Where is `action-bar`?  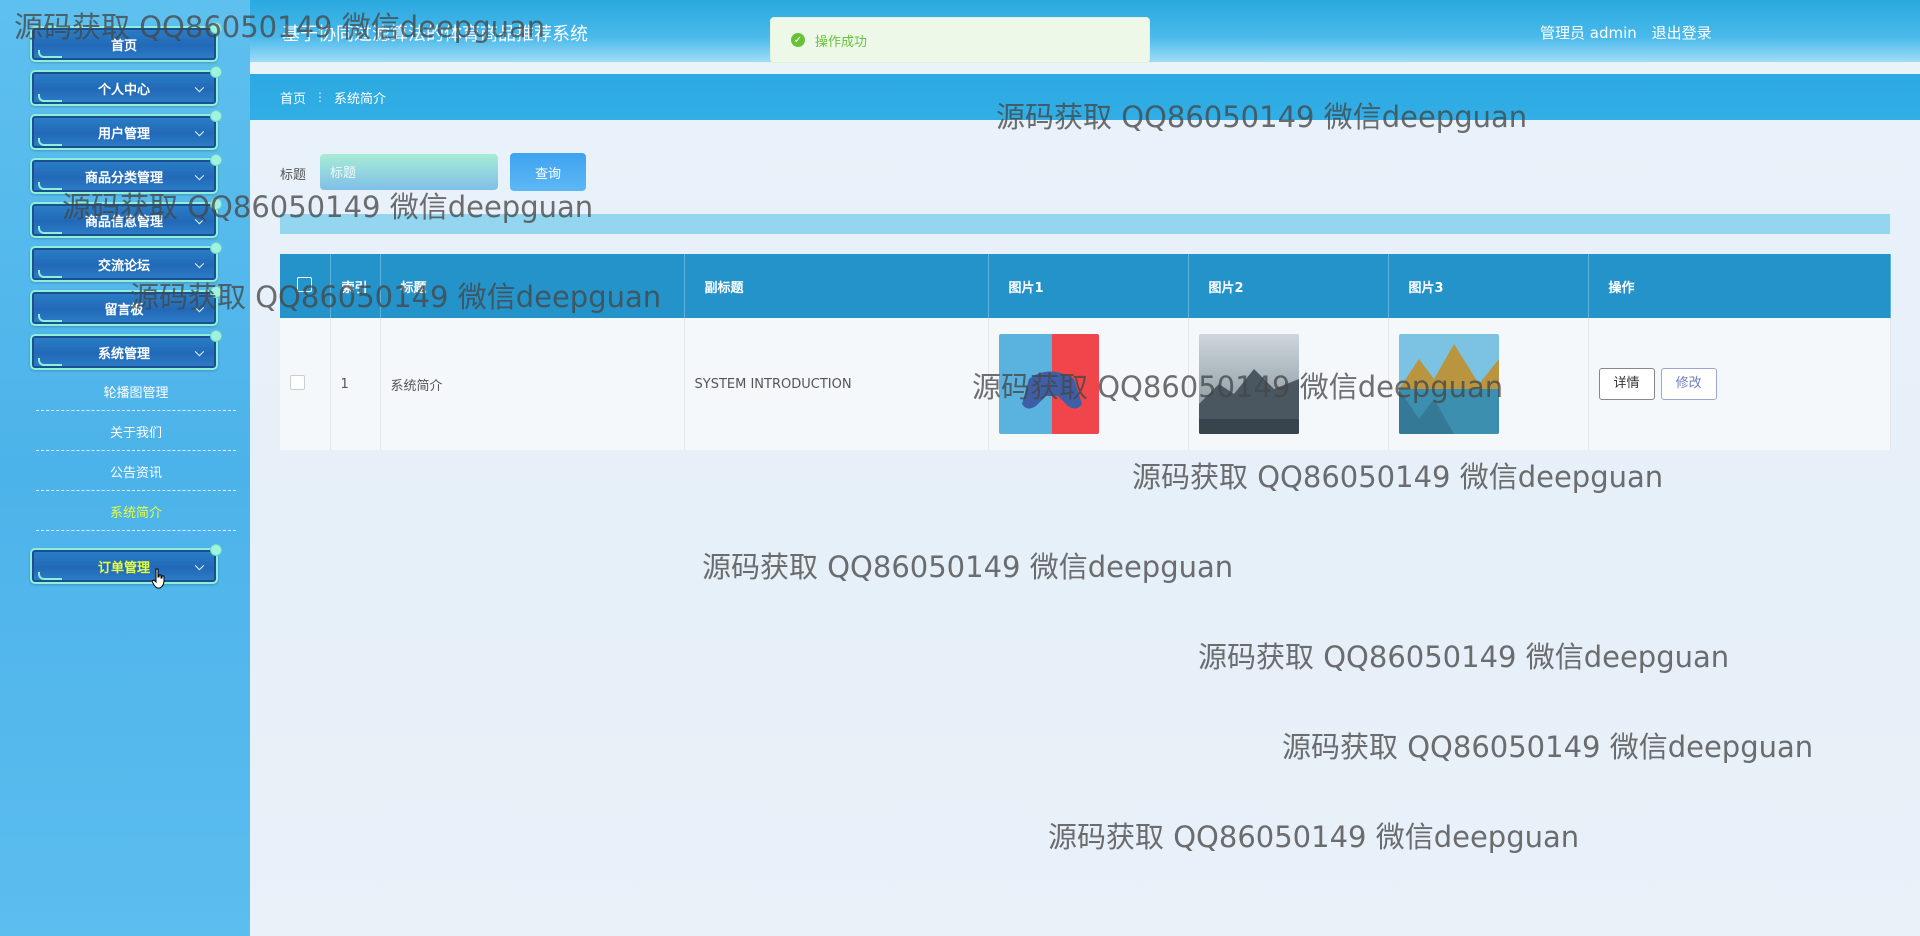
action-bar is located at coordinates (1085, 224).